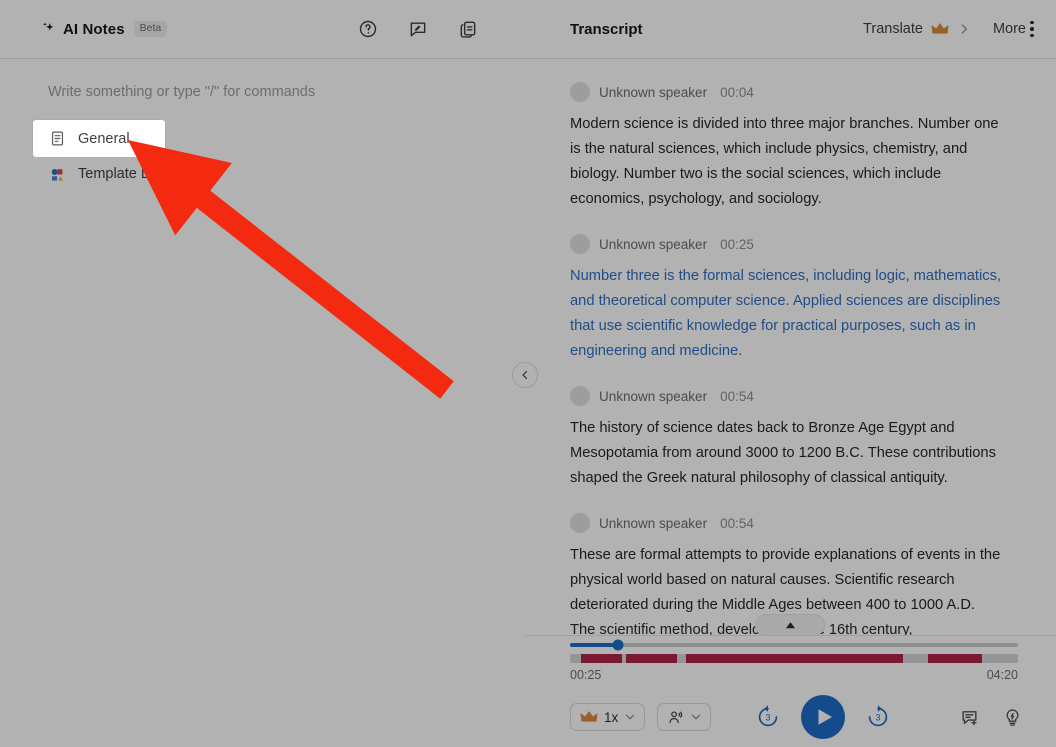 Image resolution: width=1056 pixels, height=747 pixels. I want to click on highlighted-command-item-general: General, so click(99, 138).